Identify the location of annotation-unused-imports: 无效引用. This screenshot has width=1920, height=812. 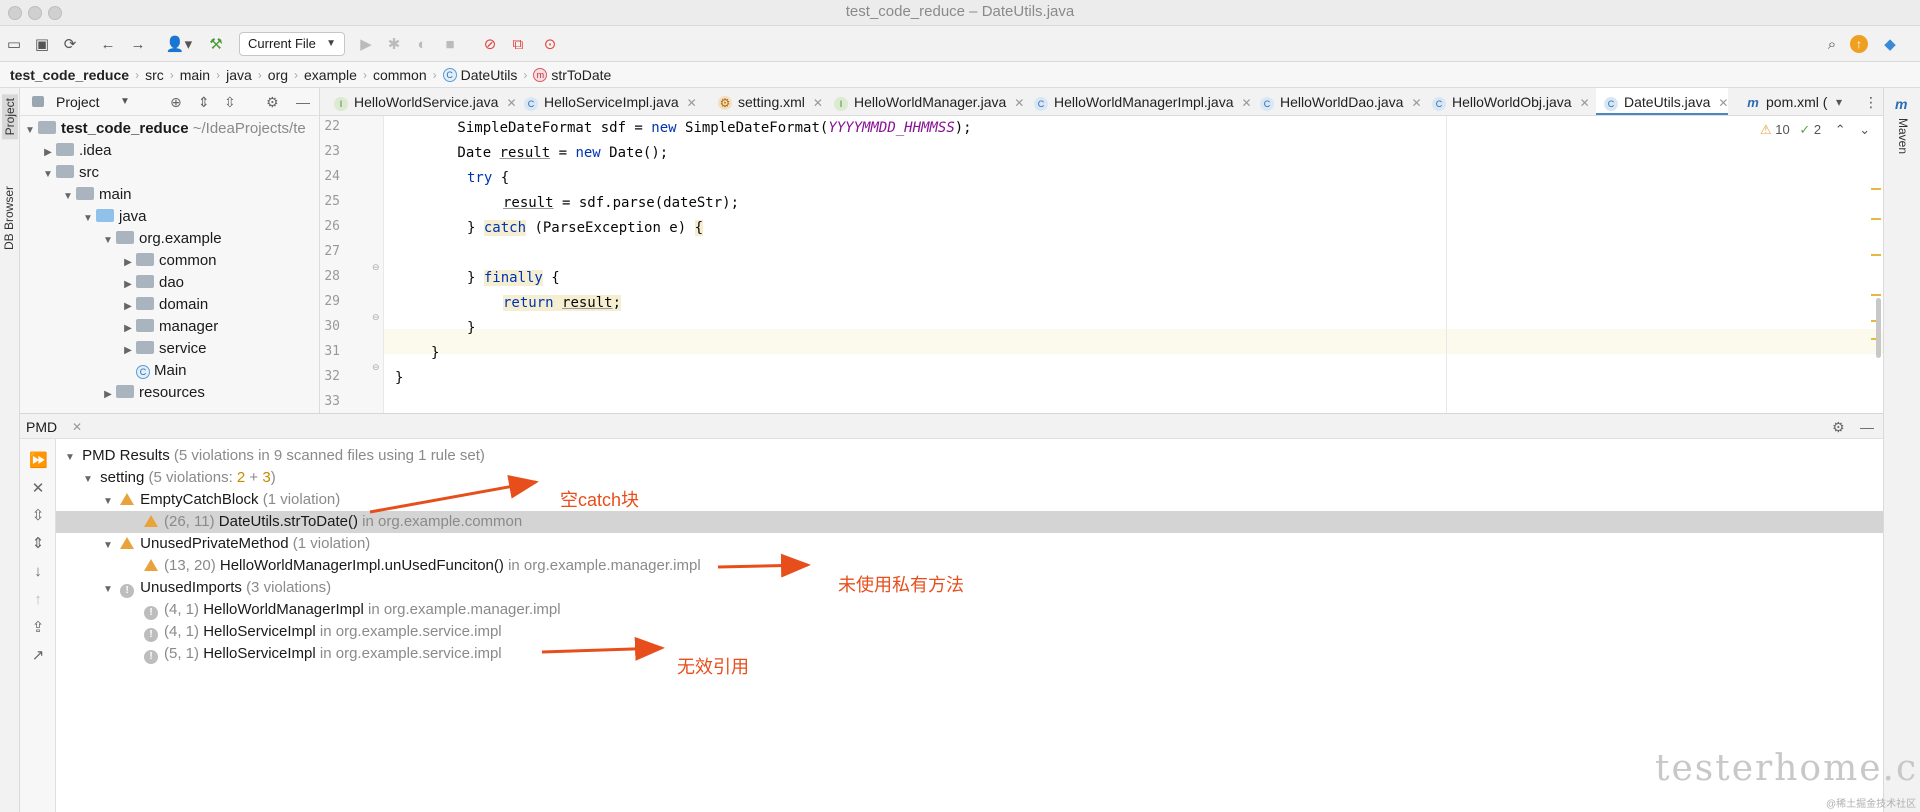
(713, 667).